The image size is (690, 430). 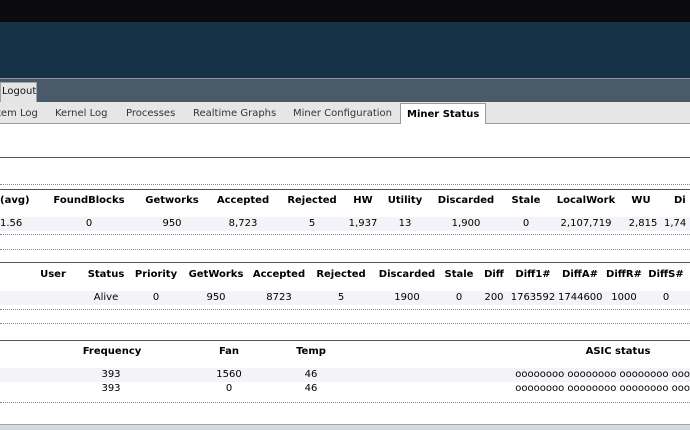 What do you see at coordinates (19, 114) in the screenshot?
I see `tab-system-log: tem Log` at bounding box center [19, 114].